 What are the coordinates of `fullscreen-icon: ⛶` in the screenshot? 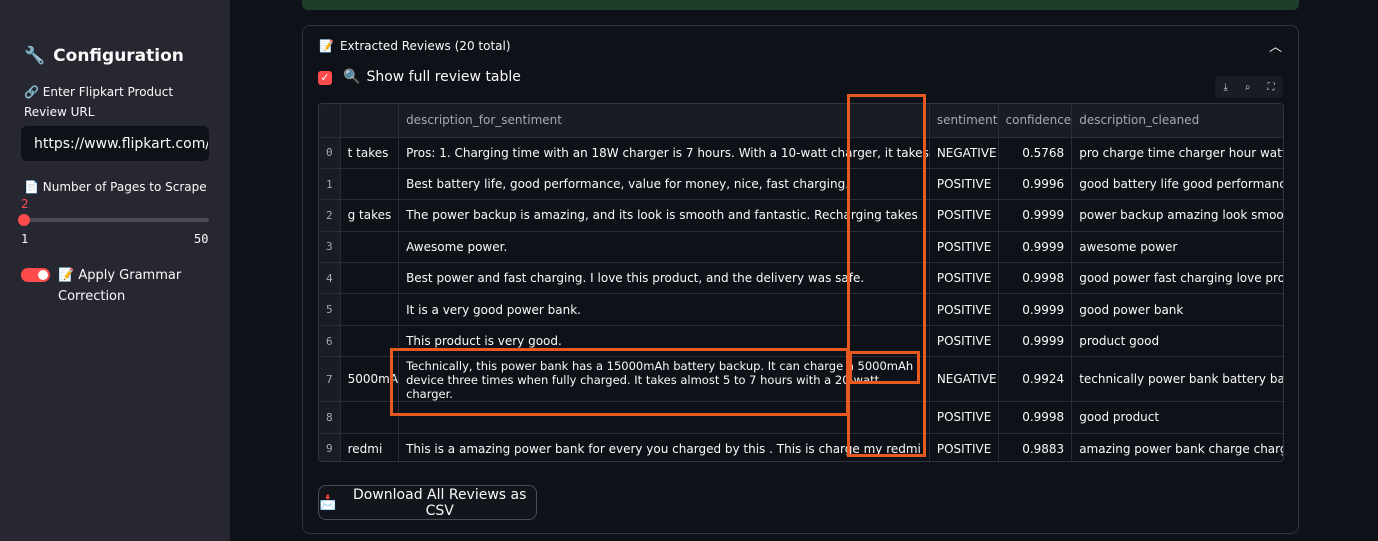 It's located at (1270, 87).